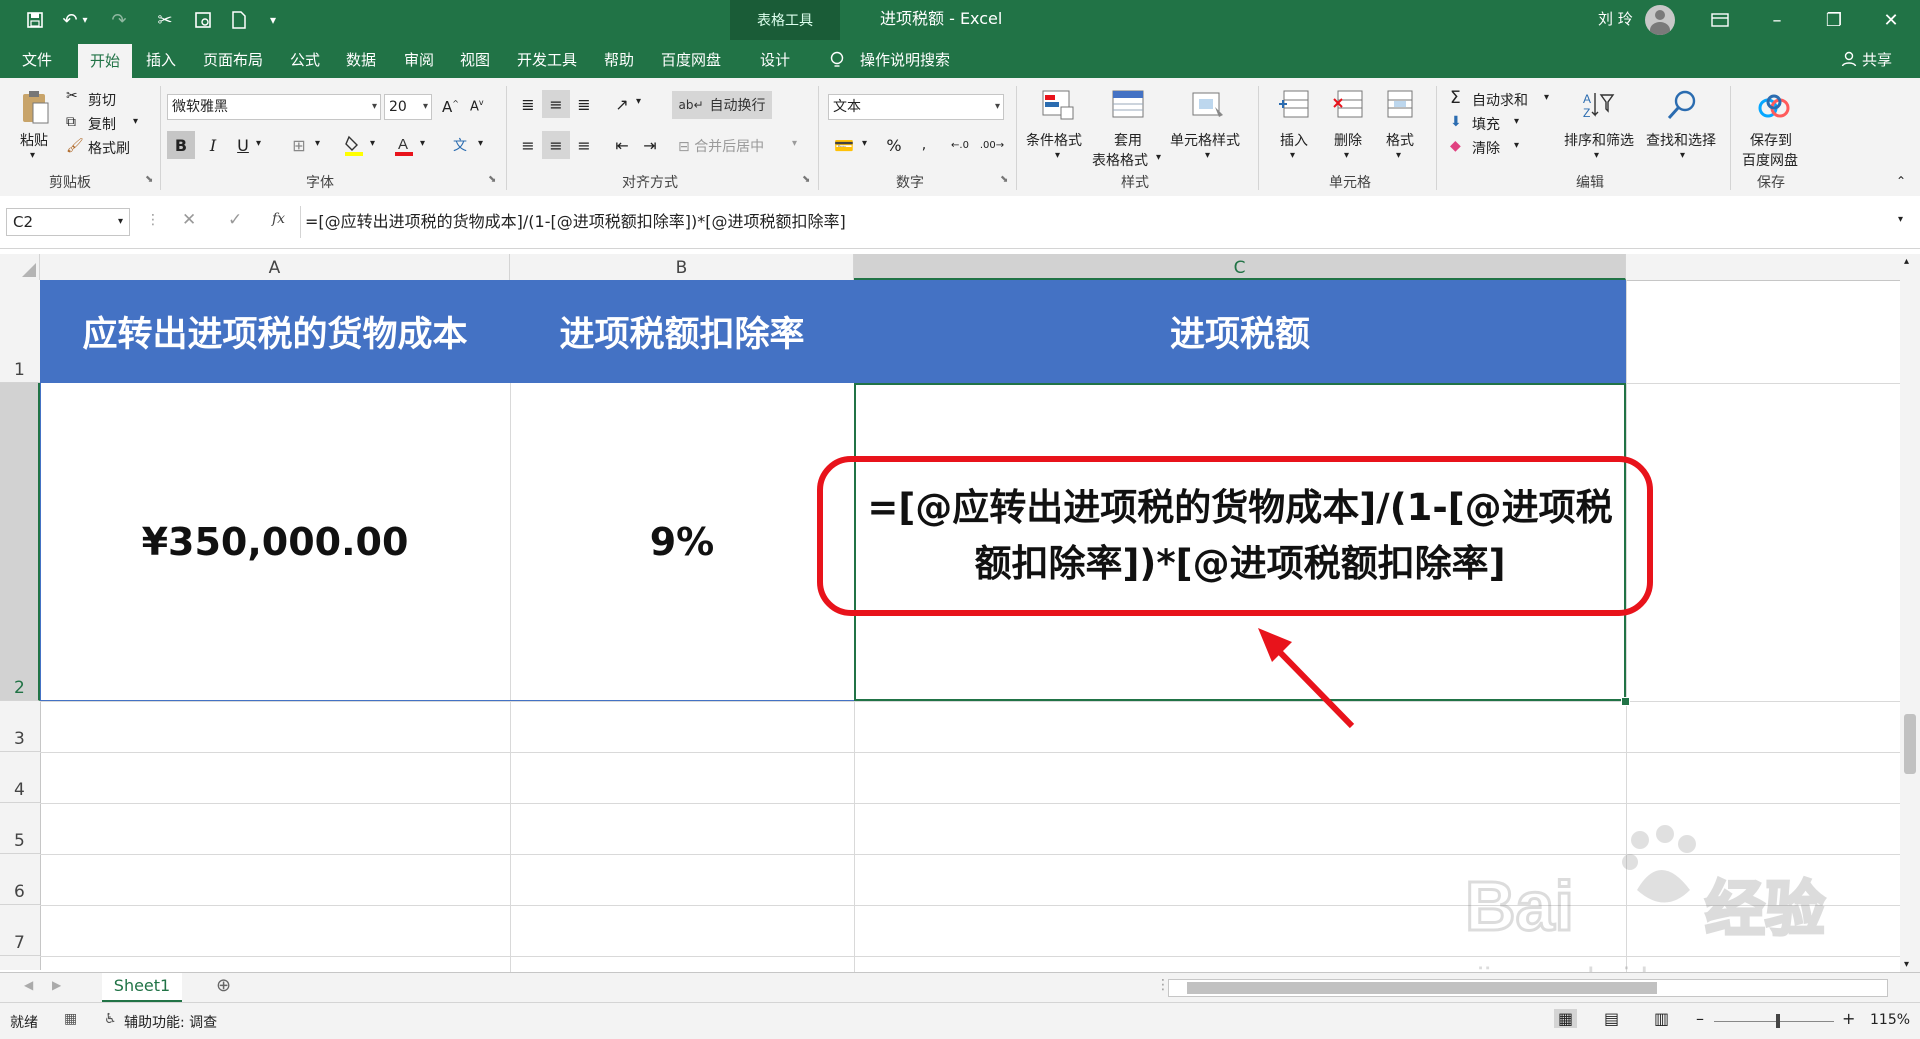 The image size is (1920, 1039). Describe the element at coordinates (1208, 105) in the screenshot. I see `cell-styles-icon` at that location.